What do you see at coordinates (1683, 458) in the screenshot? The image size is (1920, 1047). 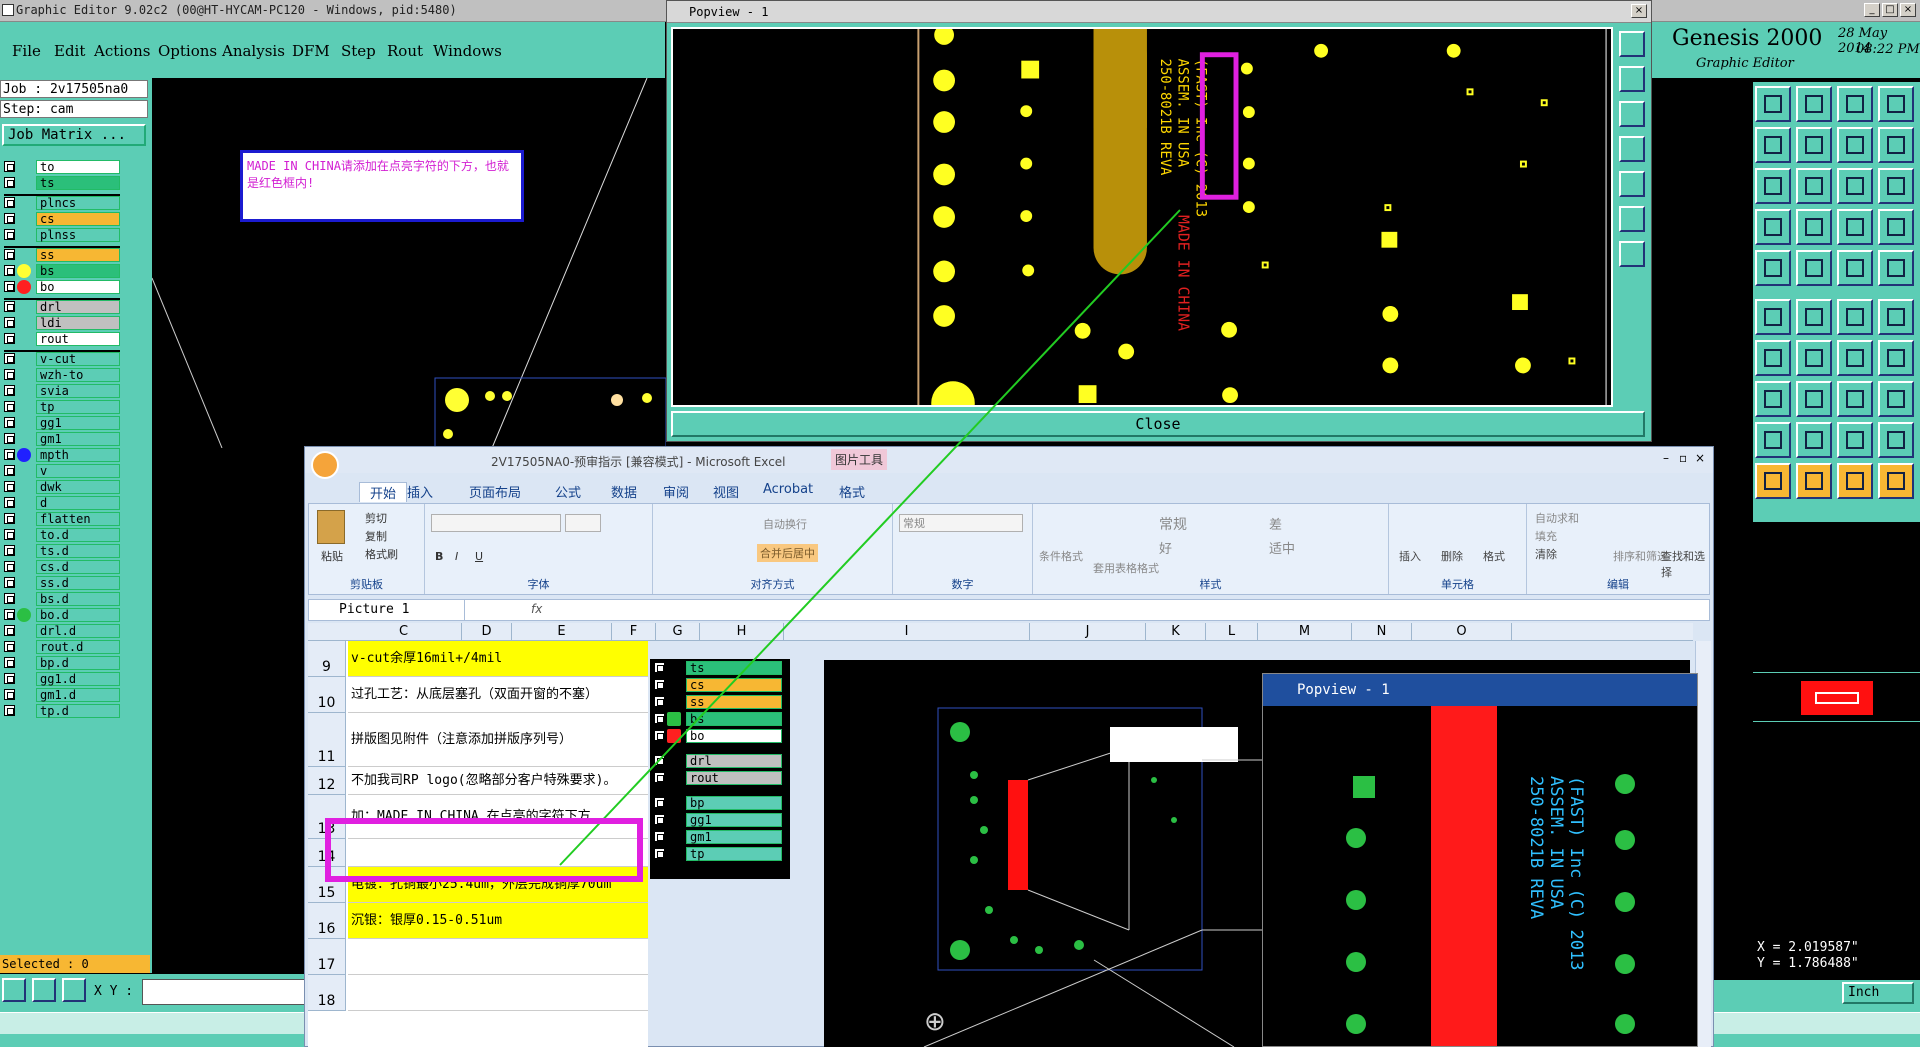 I see `excel-restore: ▫` at bounding box center [1683, 458].